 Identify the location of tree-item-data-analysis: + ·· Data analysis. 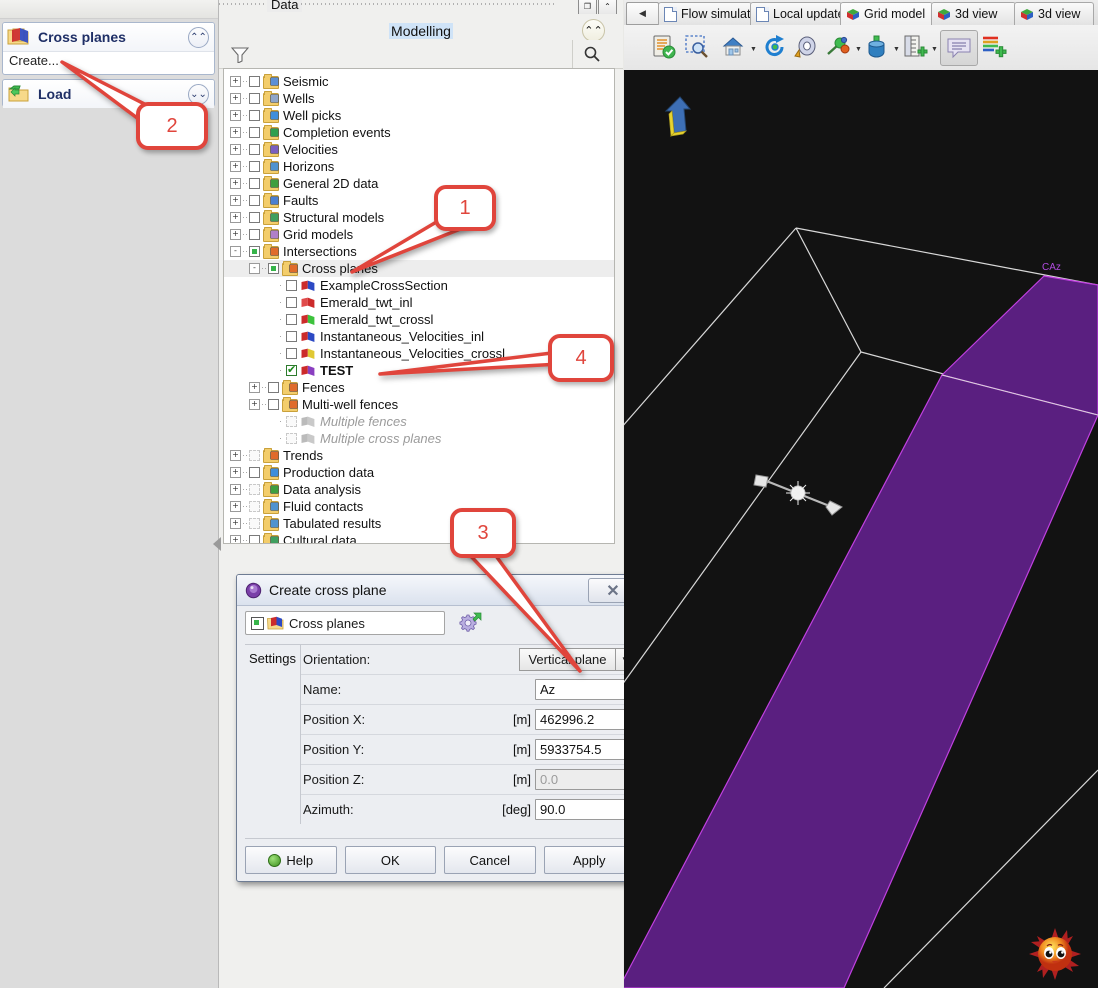
(422, 489).